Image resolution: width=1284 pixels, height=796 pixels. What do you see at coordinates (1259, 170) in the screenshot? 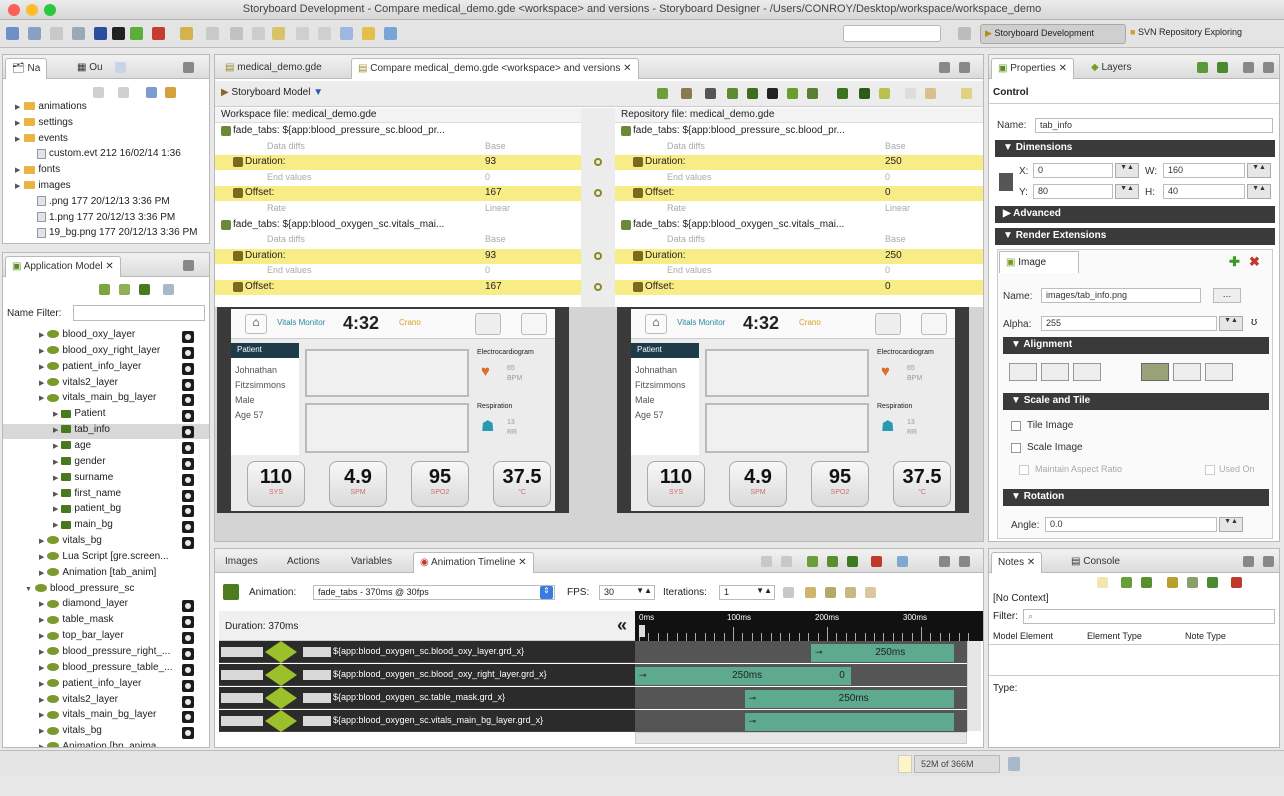
I see `w-spinner: ▼▲` at bounding box center [1259, 170].